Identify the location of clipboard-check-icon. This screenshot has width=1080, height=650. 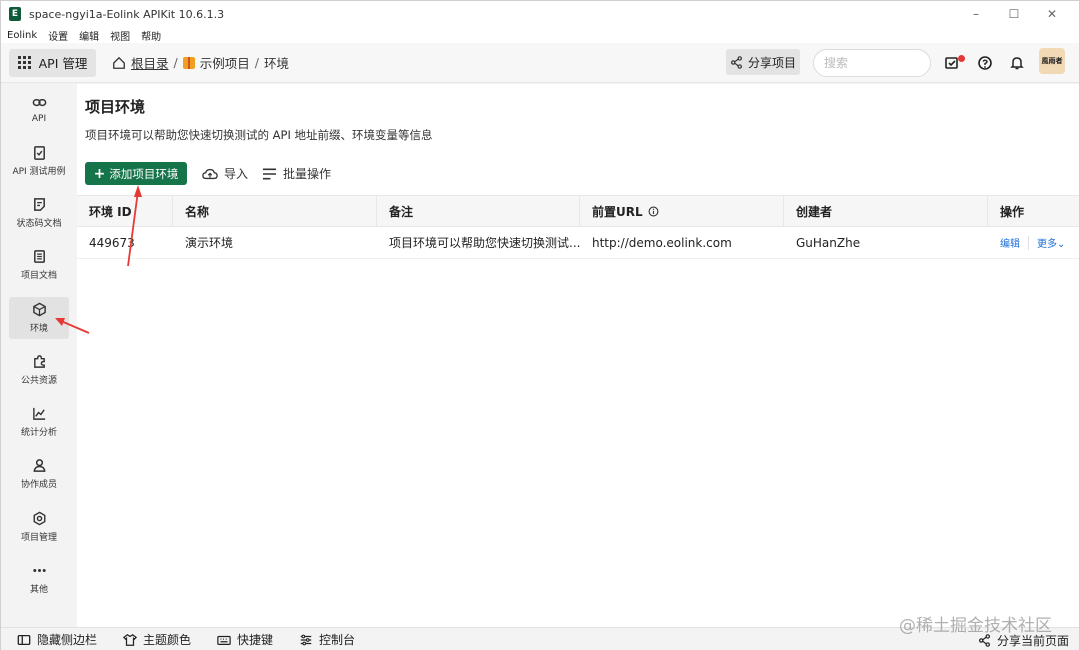
(39, 153).